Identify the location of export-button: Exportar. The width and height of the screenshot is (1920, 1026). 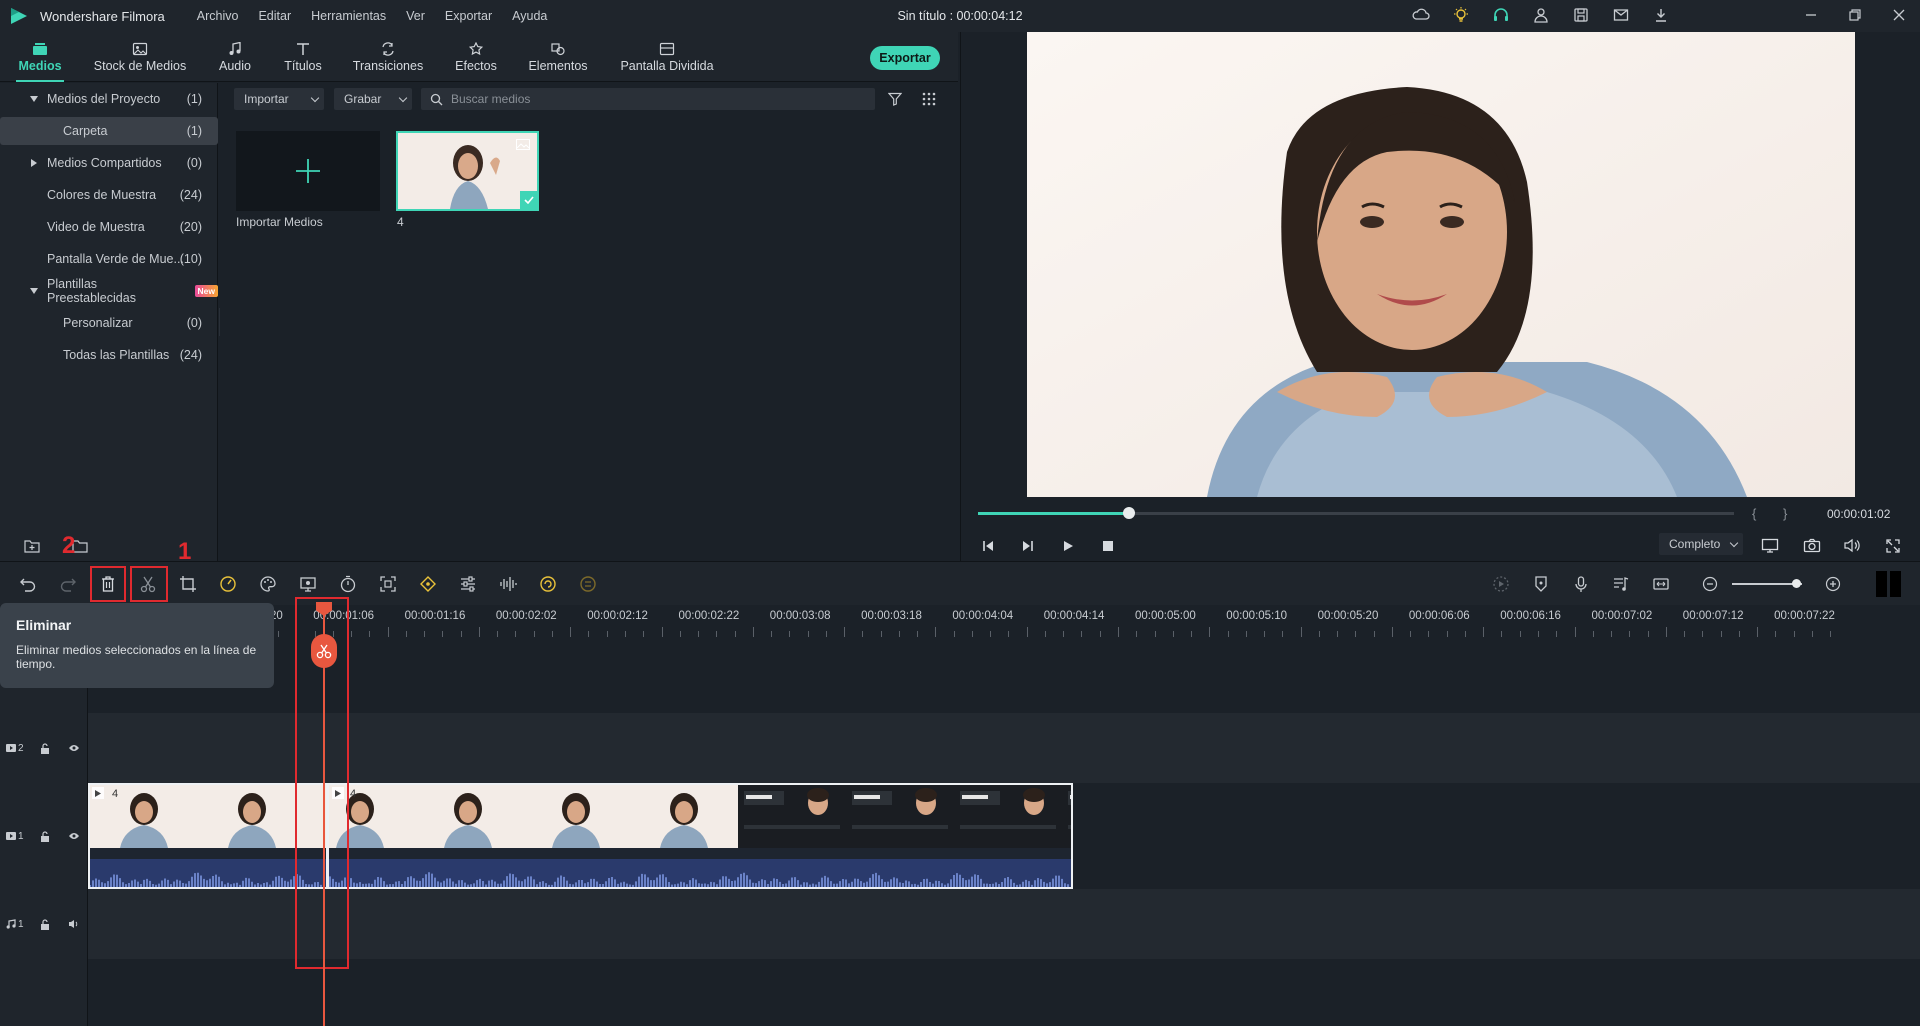
(905, 58).